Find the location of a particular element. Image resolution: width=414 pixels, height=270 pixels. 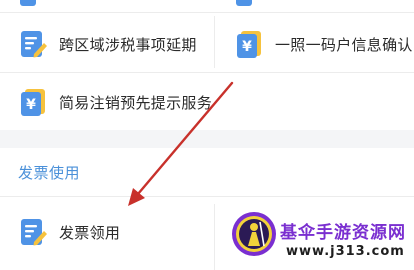

cutoff-icon-right is located at coordinates (244, 3).